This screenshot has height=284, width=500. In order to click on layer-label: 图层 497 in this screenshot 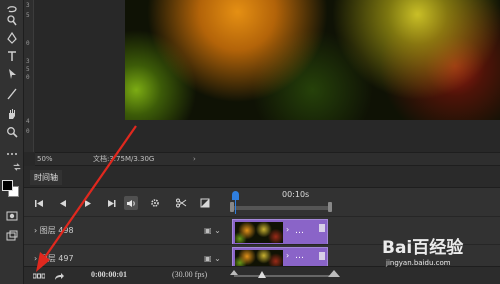, I will do `click(56, 258)`.